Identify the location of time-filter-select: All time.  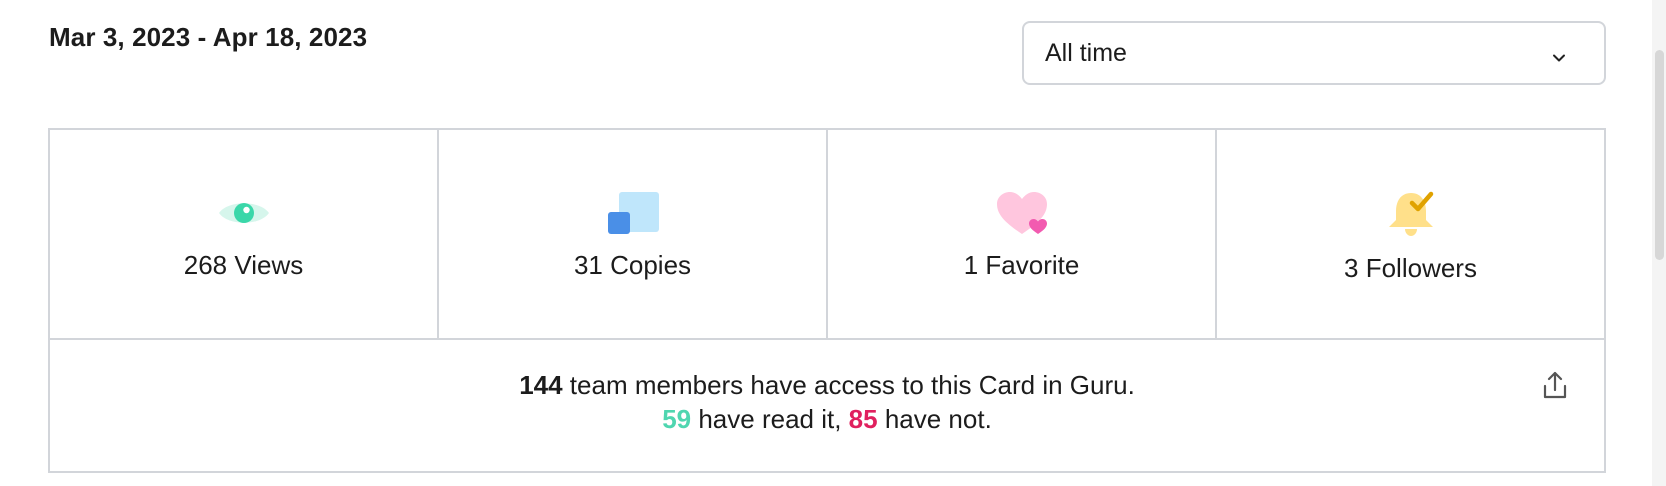
(1314, 53).